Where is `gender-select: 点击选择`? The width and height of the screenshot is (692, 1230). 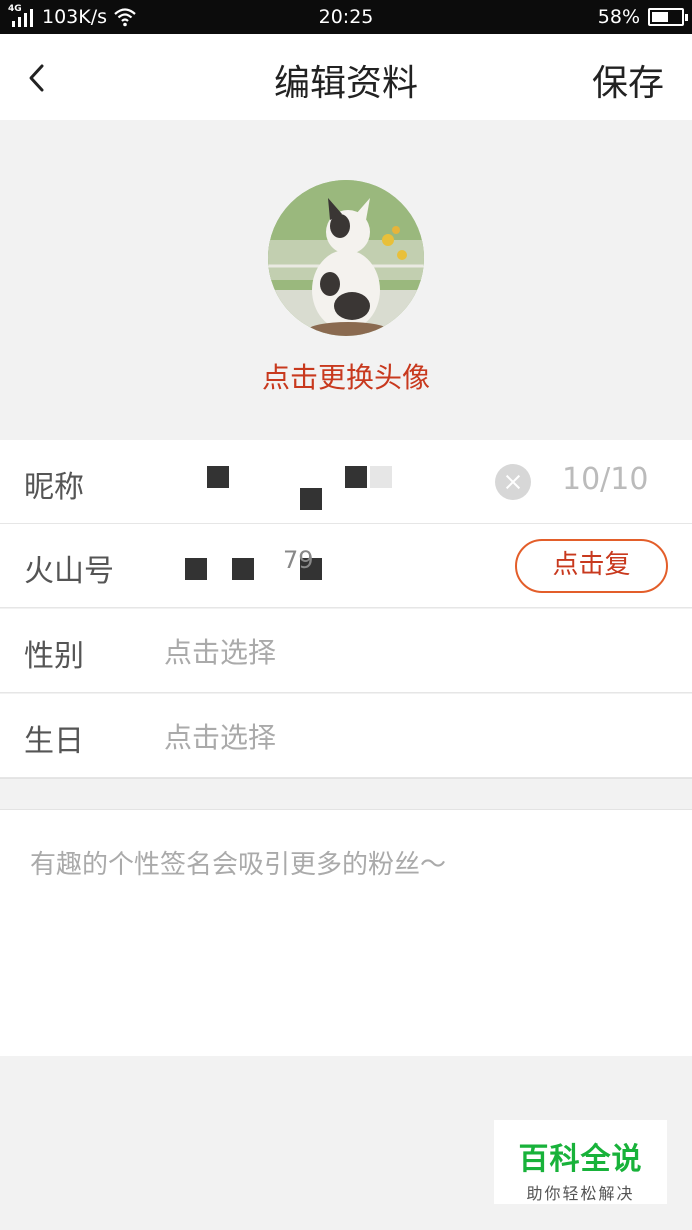
gender-select: 点击选择 is located at coordinates (220, 651).